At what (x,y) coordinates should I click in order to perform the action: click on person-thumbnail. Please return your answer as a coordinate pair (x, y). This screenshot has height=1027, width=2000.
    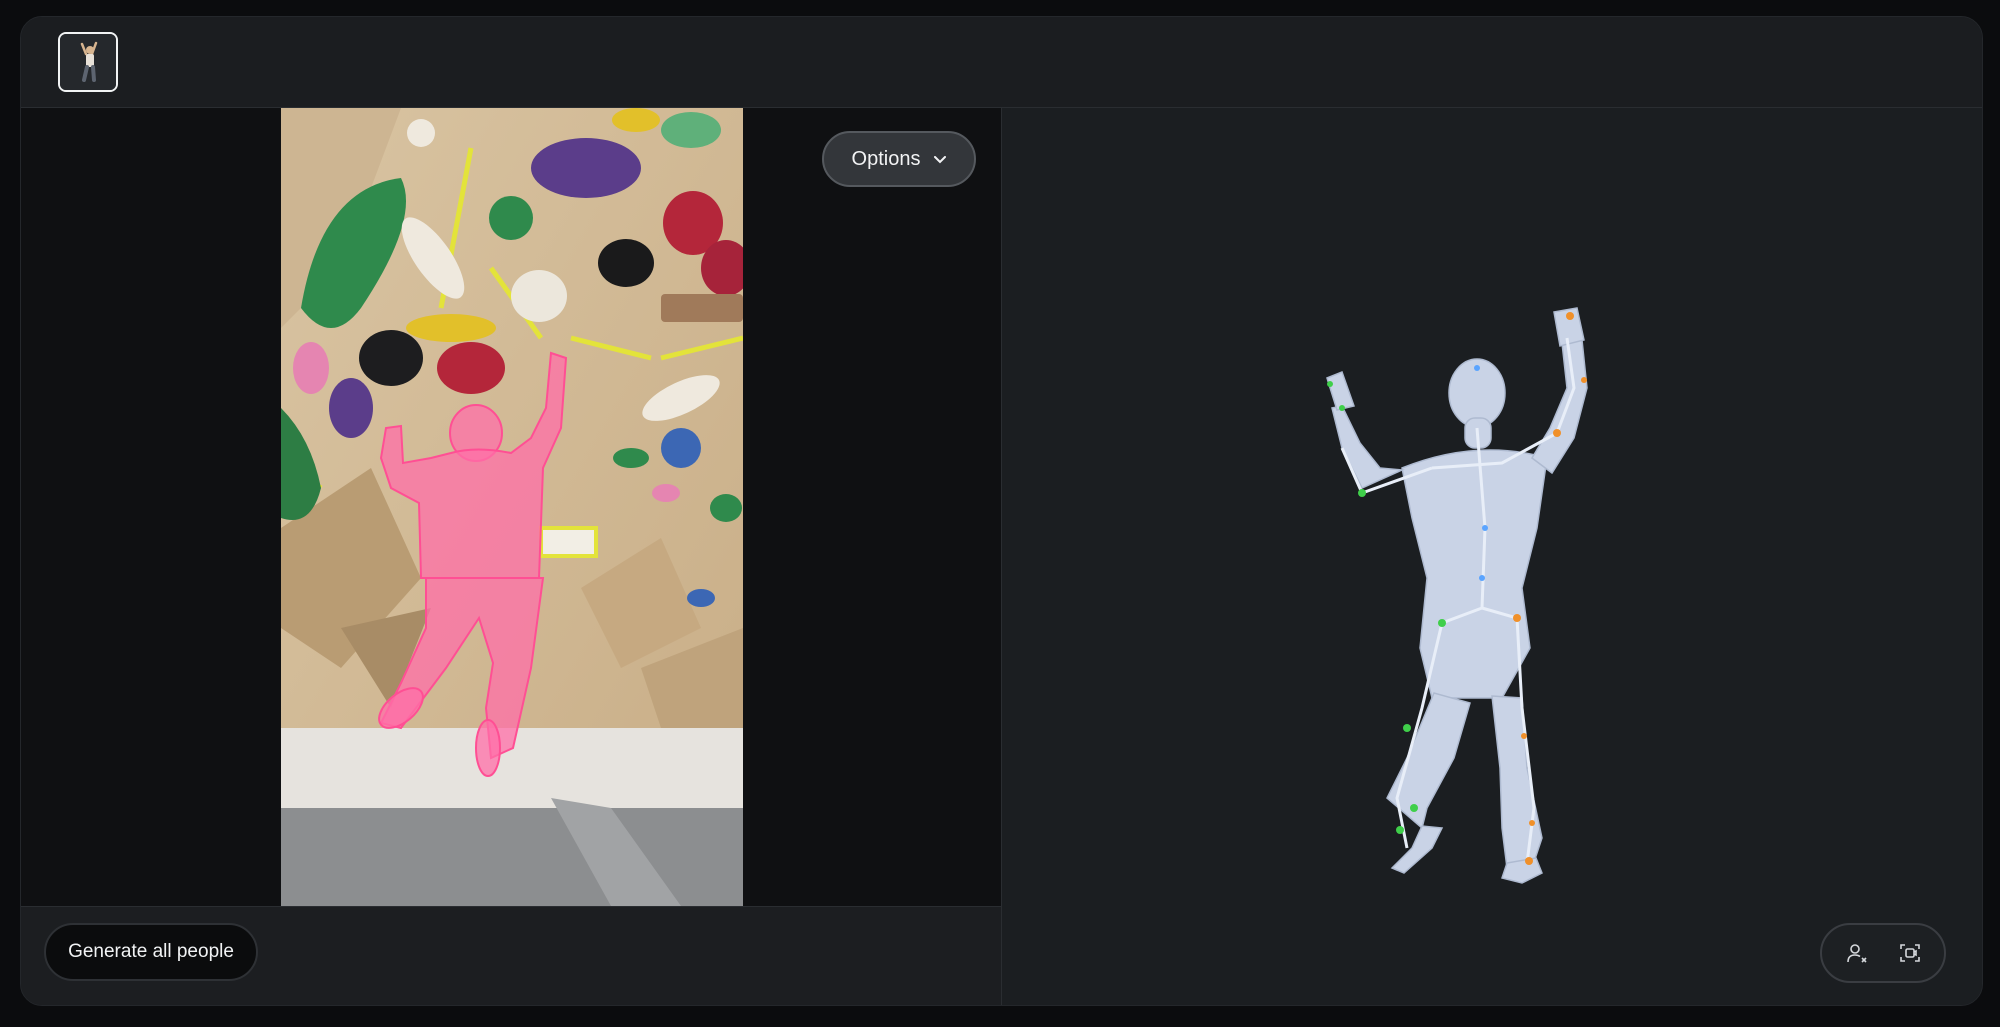
    Looking at the image, I should click on (88, 62).